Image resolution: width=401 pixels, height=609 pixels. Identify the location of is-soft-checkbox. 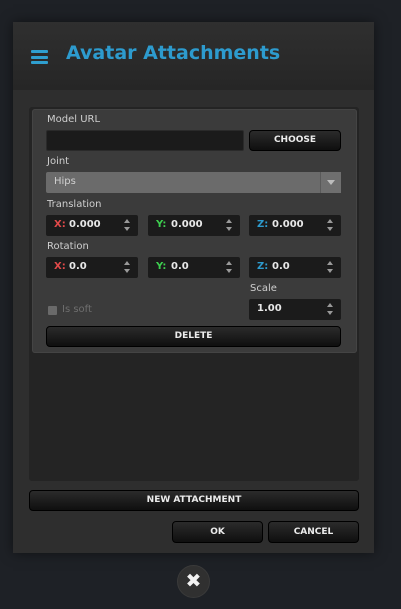
(52, 310).